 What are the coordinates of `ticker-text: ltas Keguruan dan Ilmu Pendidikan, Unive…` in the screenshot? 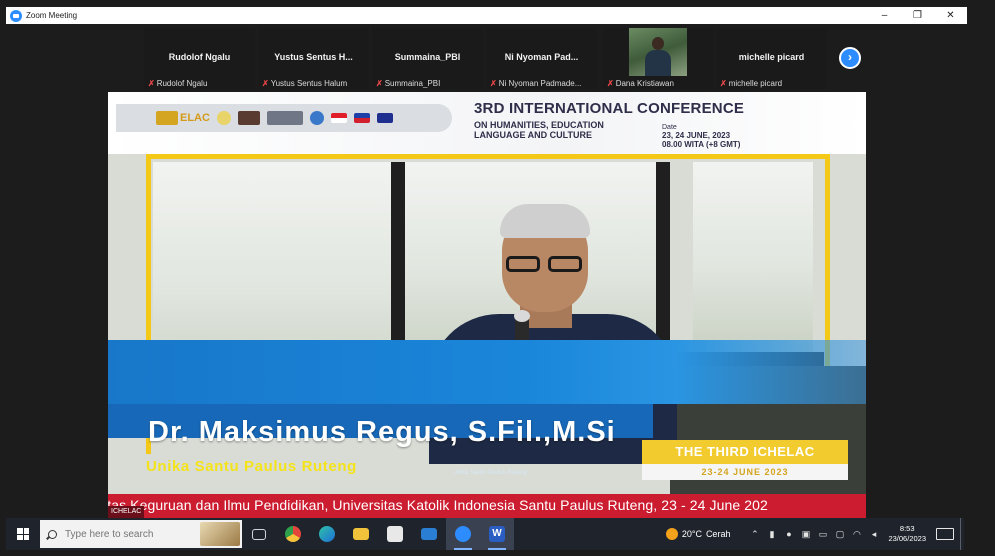 It's located at (438, 505).